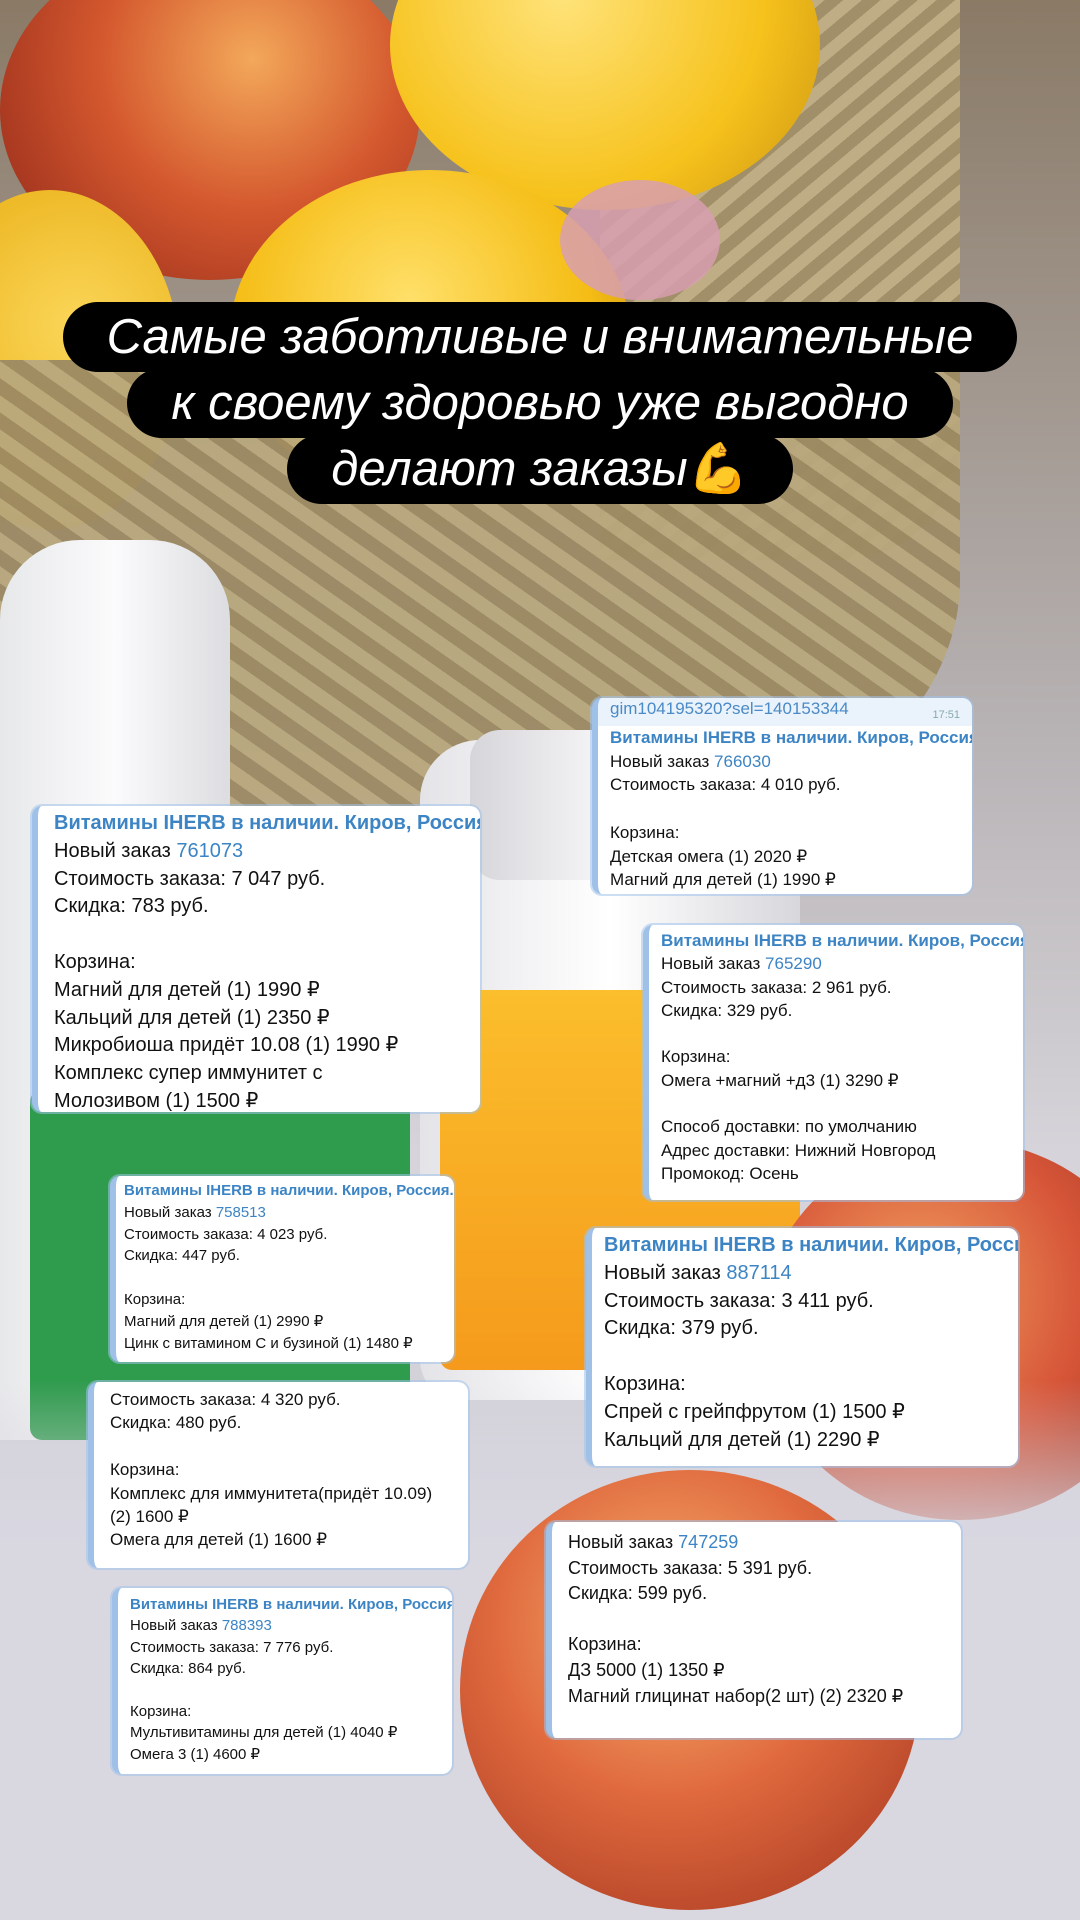 This screenshot has height=1920, width=1080. What do you see at coordinates (247, 1625) in the screenshot?
I see `order-number-link: 788393` at bounding box center [247, 1625].